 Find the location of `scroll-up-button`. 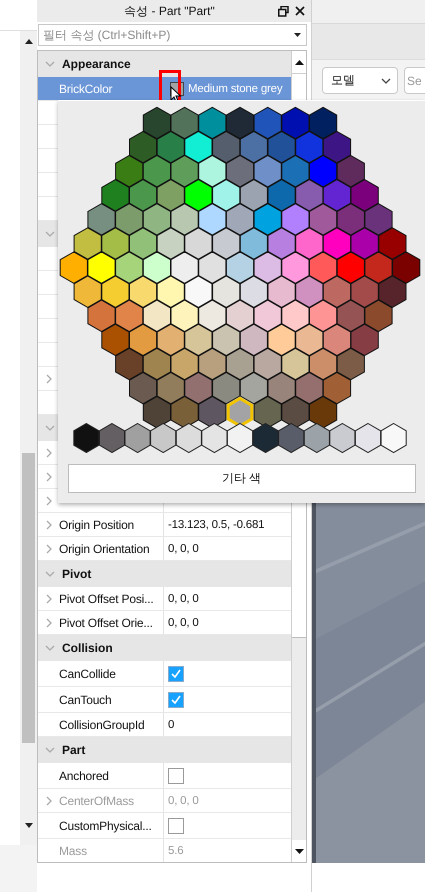

scroll-up-button is located at coordinates (299, 62).